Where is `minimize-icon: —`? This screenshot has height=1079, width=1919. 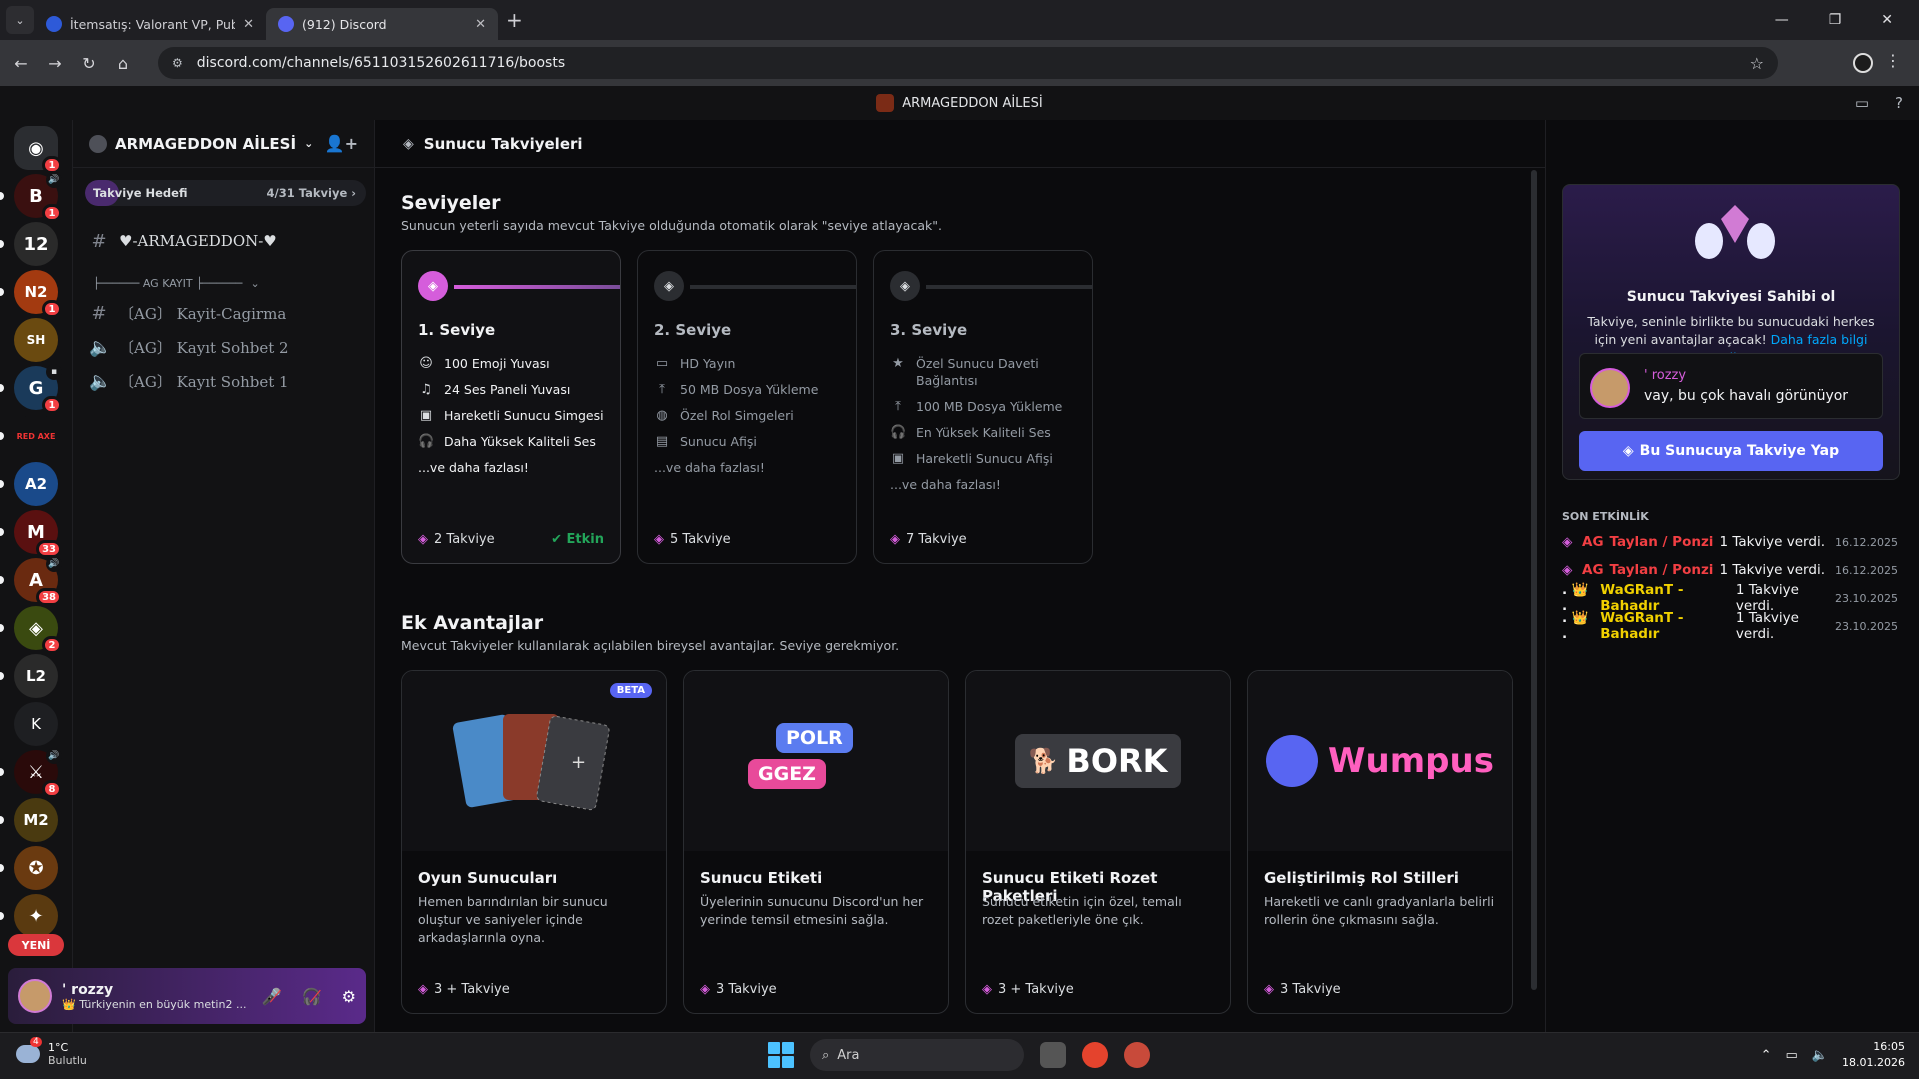 minimize-icon: — is located at coordinates (1782, 20).